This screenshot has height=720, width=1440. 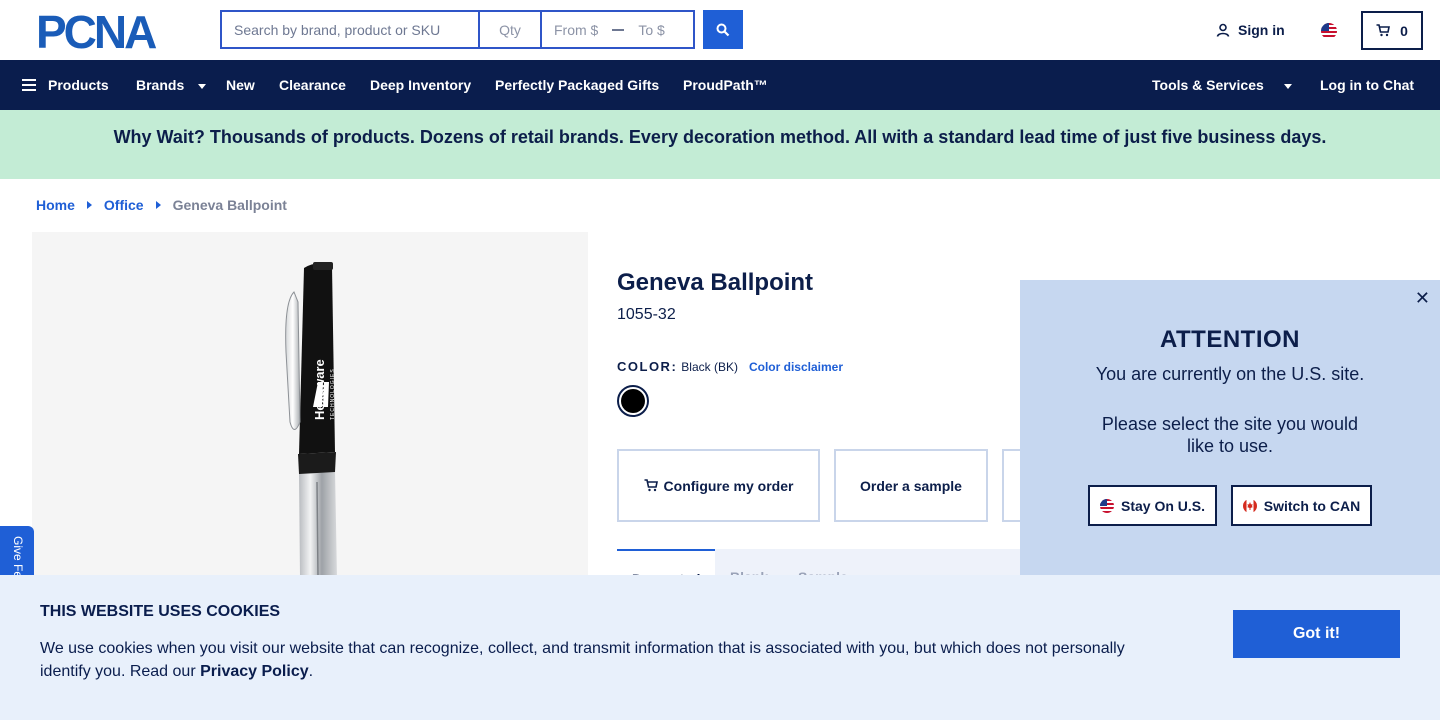 I want to click on sign-in-label: Sign in, so click(x=1261, y=30).